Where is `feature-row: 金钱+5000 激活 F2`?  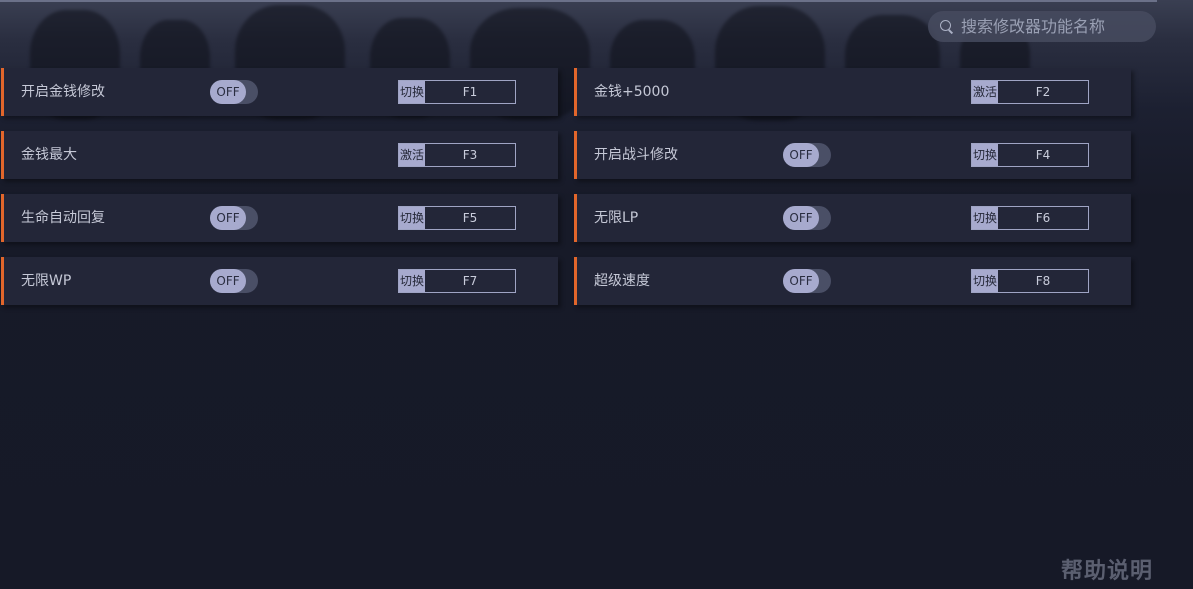
feature-row: 金钱+5000 激活 F2 is located at coordinates (852, 92).